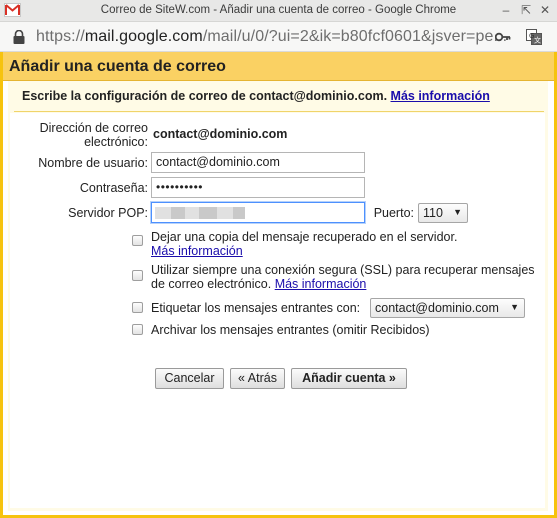  What do you see at coordinates (437, 308) in the screenshot?
I see `label-select-value: contact@dominio.com` at bounding box center [437, 308].